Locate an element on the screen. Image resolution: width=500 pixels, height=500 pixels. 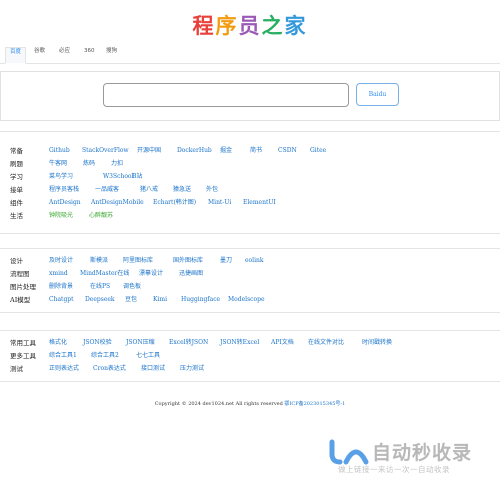
site-link: JSON校验 is located at coordinates (97, 343).